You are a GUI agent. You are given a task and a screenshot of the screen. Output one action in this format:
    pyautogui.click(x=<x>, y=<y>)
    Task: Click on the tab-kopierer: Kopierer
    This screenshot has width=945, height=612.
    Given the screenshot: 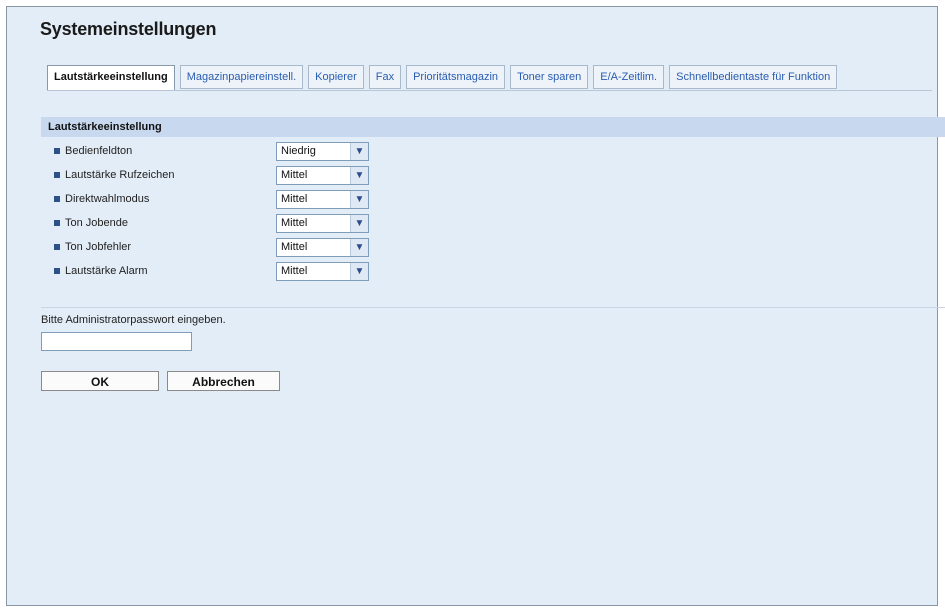 What is the action you would take?
    pyautogui.click(x=336, y=77)
    